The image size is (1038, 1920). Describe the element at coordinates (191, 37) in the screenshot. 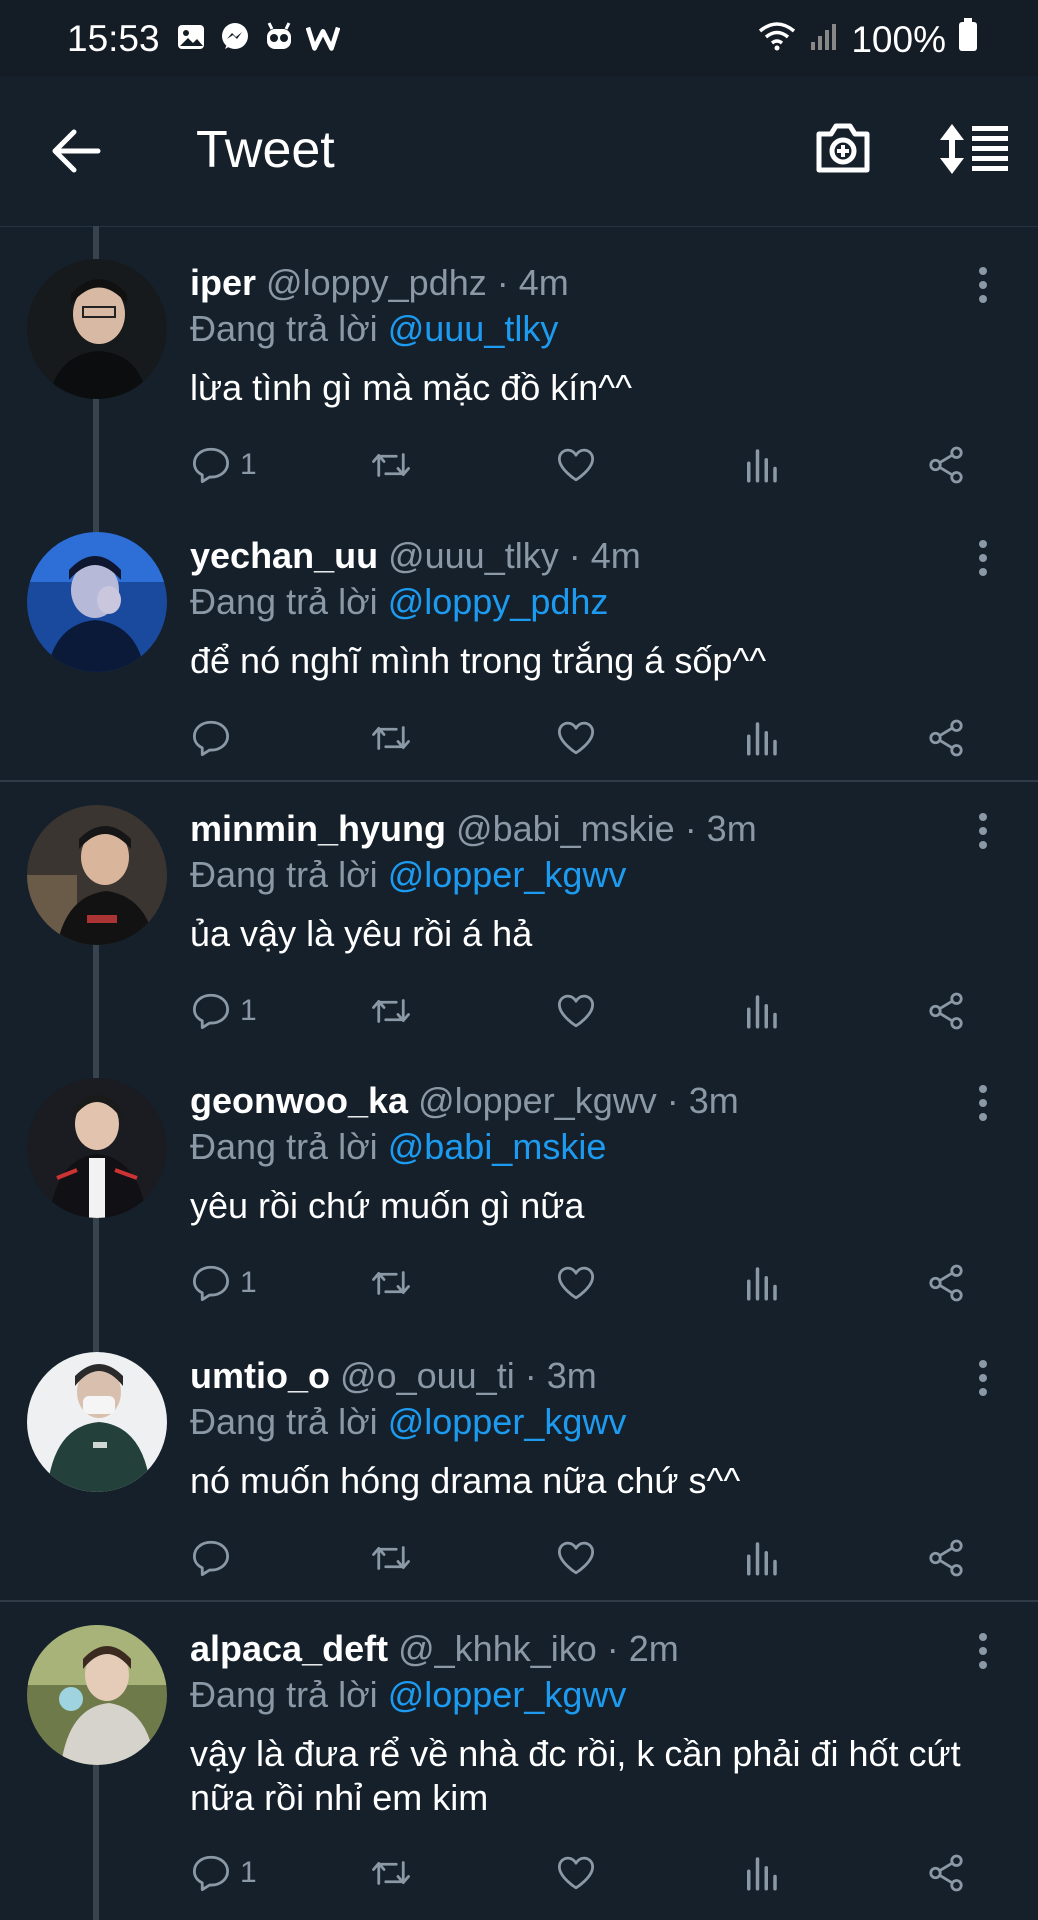

I see `gallery-icon` at that location.